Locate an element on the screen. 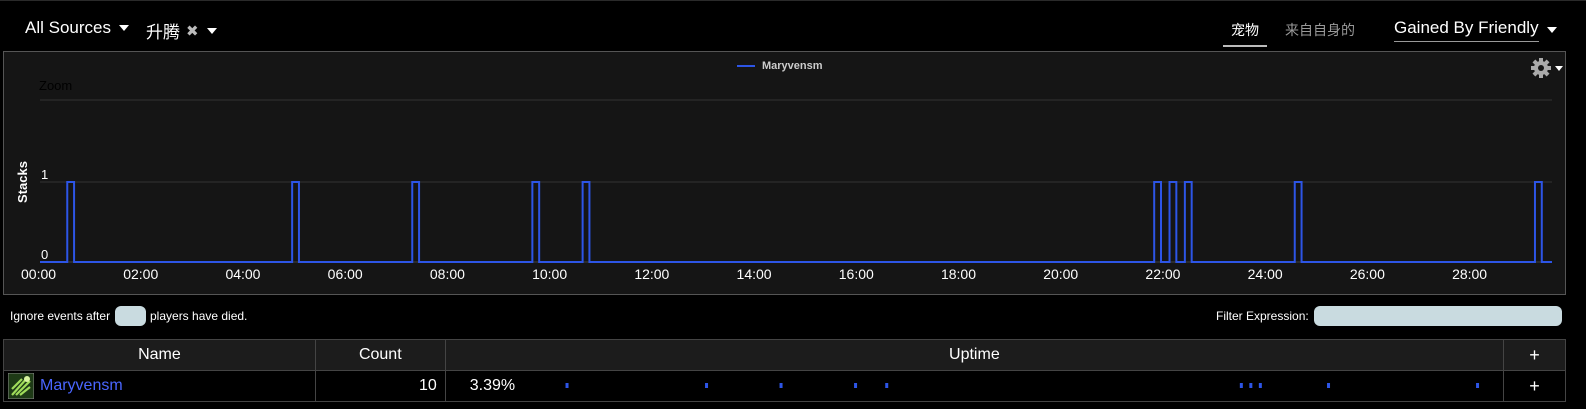 This screenshot has width=1586, height=409. legend-label: Maryvensm is located at coordinates (792, 66).